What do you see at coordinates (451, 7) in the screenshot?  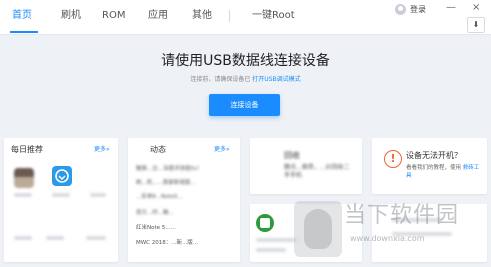 I see `minimize-button: —` at bounding box center [451, 7].